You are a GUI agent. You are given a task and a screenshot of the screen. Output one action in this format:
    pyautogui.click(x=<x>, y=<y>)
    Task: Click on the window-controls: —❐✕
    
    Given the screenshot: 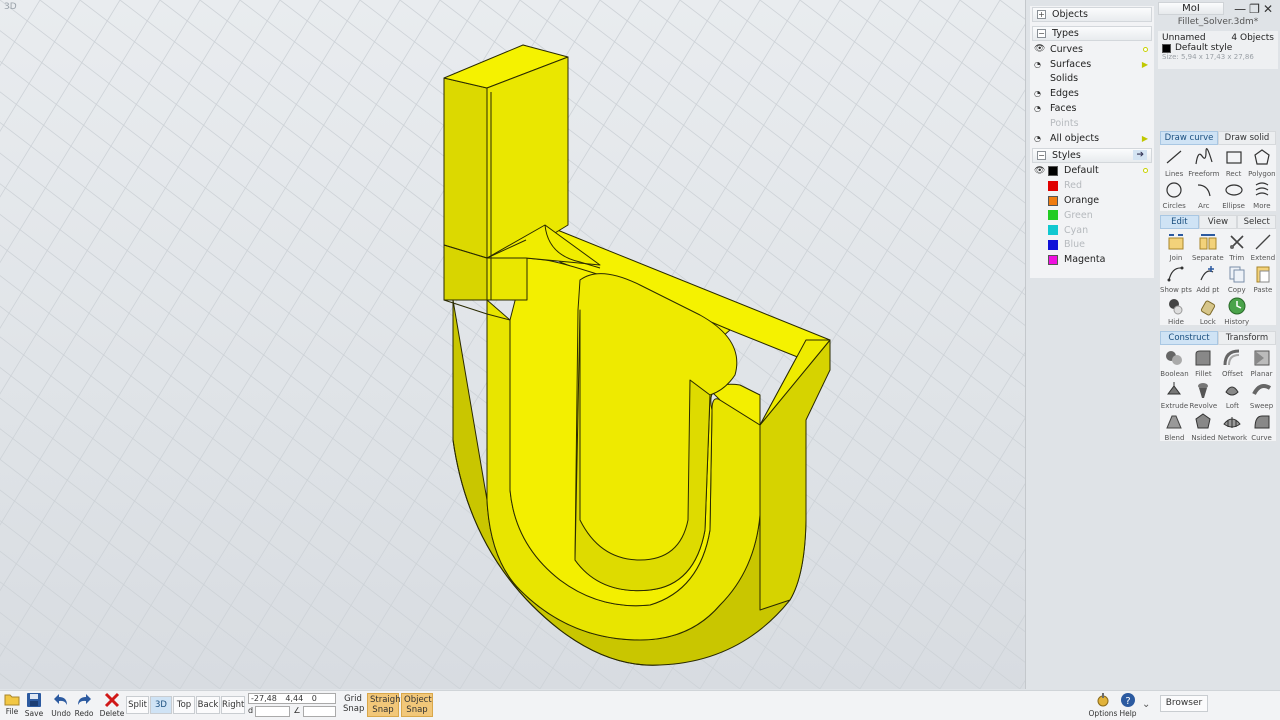 What is the action you would take?
    pyautogui.click(x=1255, y=9)
    